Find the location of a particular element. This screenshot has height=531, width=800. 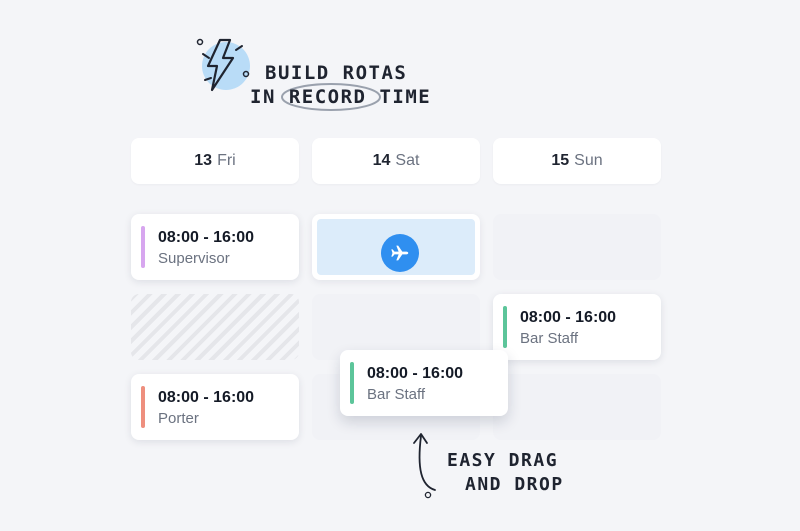

shift-role: Supervisor is located at coordinates (194, 258).